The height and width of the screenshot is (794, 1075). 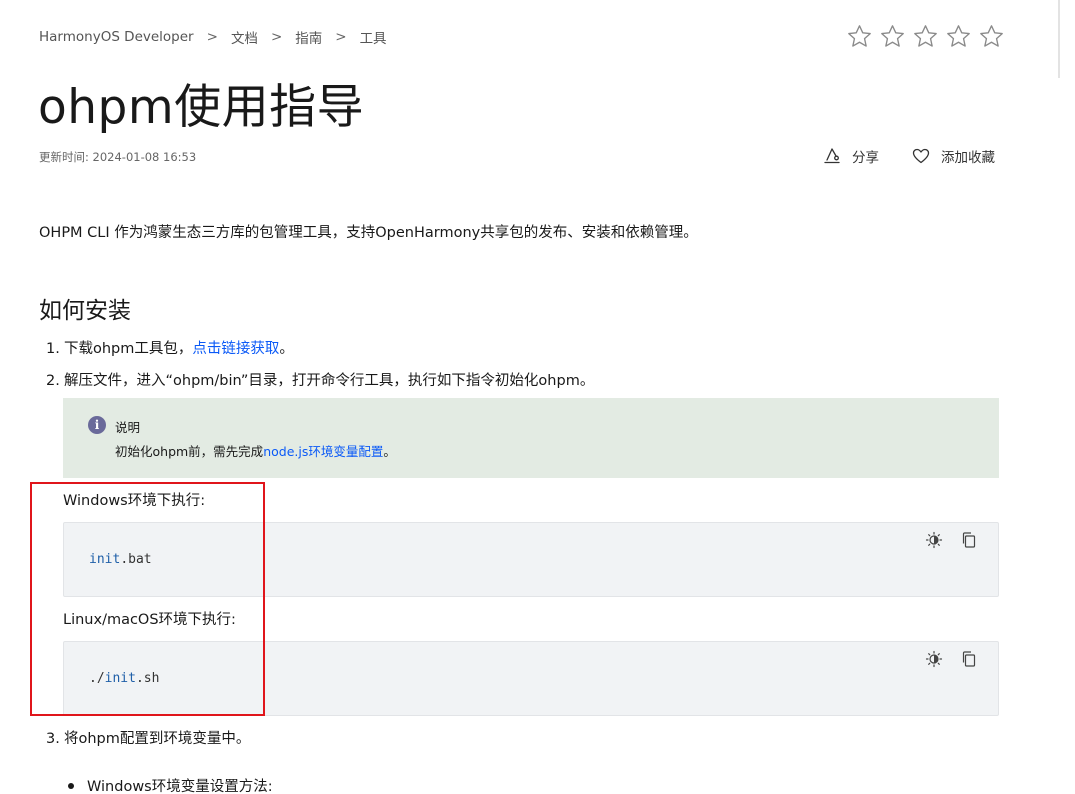 What do you see at coordinates (968, 158) in the screenshot?
I see `favorite-label: 添加收藏` at bounding box center [968, 158].